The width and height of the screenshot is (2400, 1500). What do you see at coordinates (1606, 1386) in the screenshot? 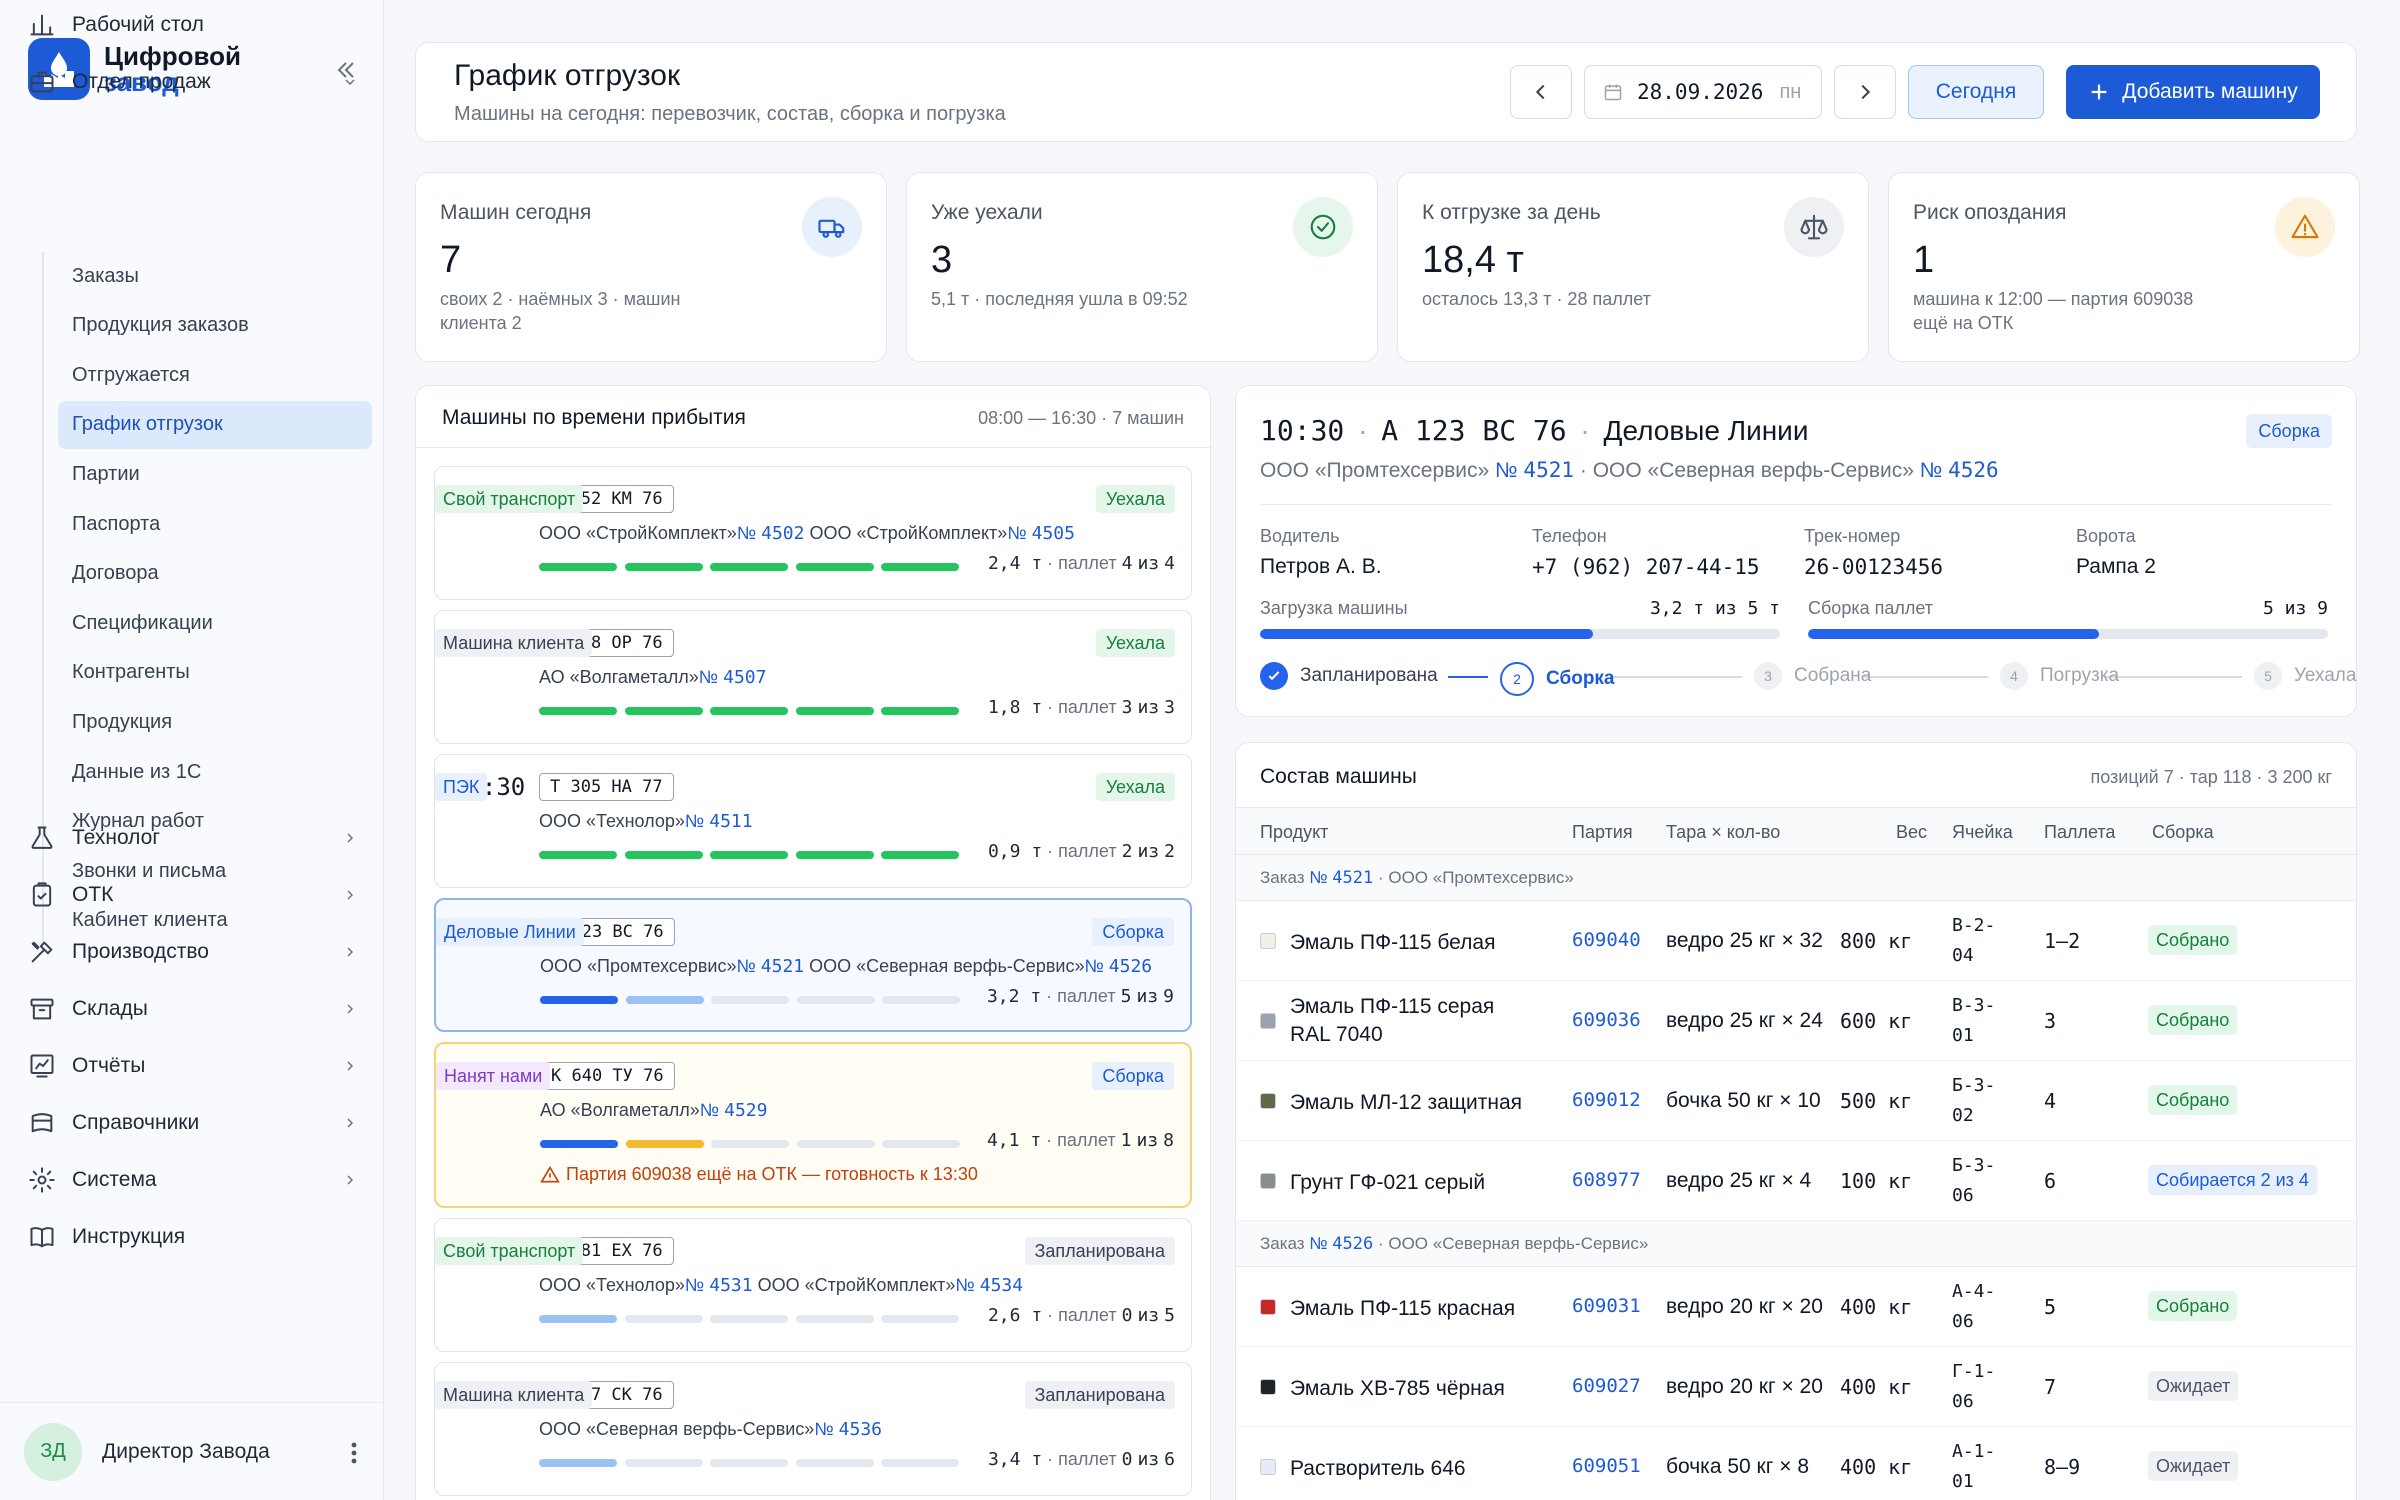
I see `lot-link: 609027` at bounding box center [1606, 1386].